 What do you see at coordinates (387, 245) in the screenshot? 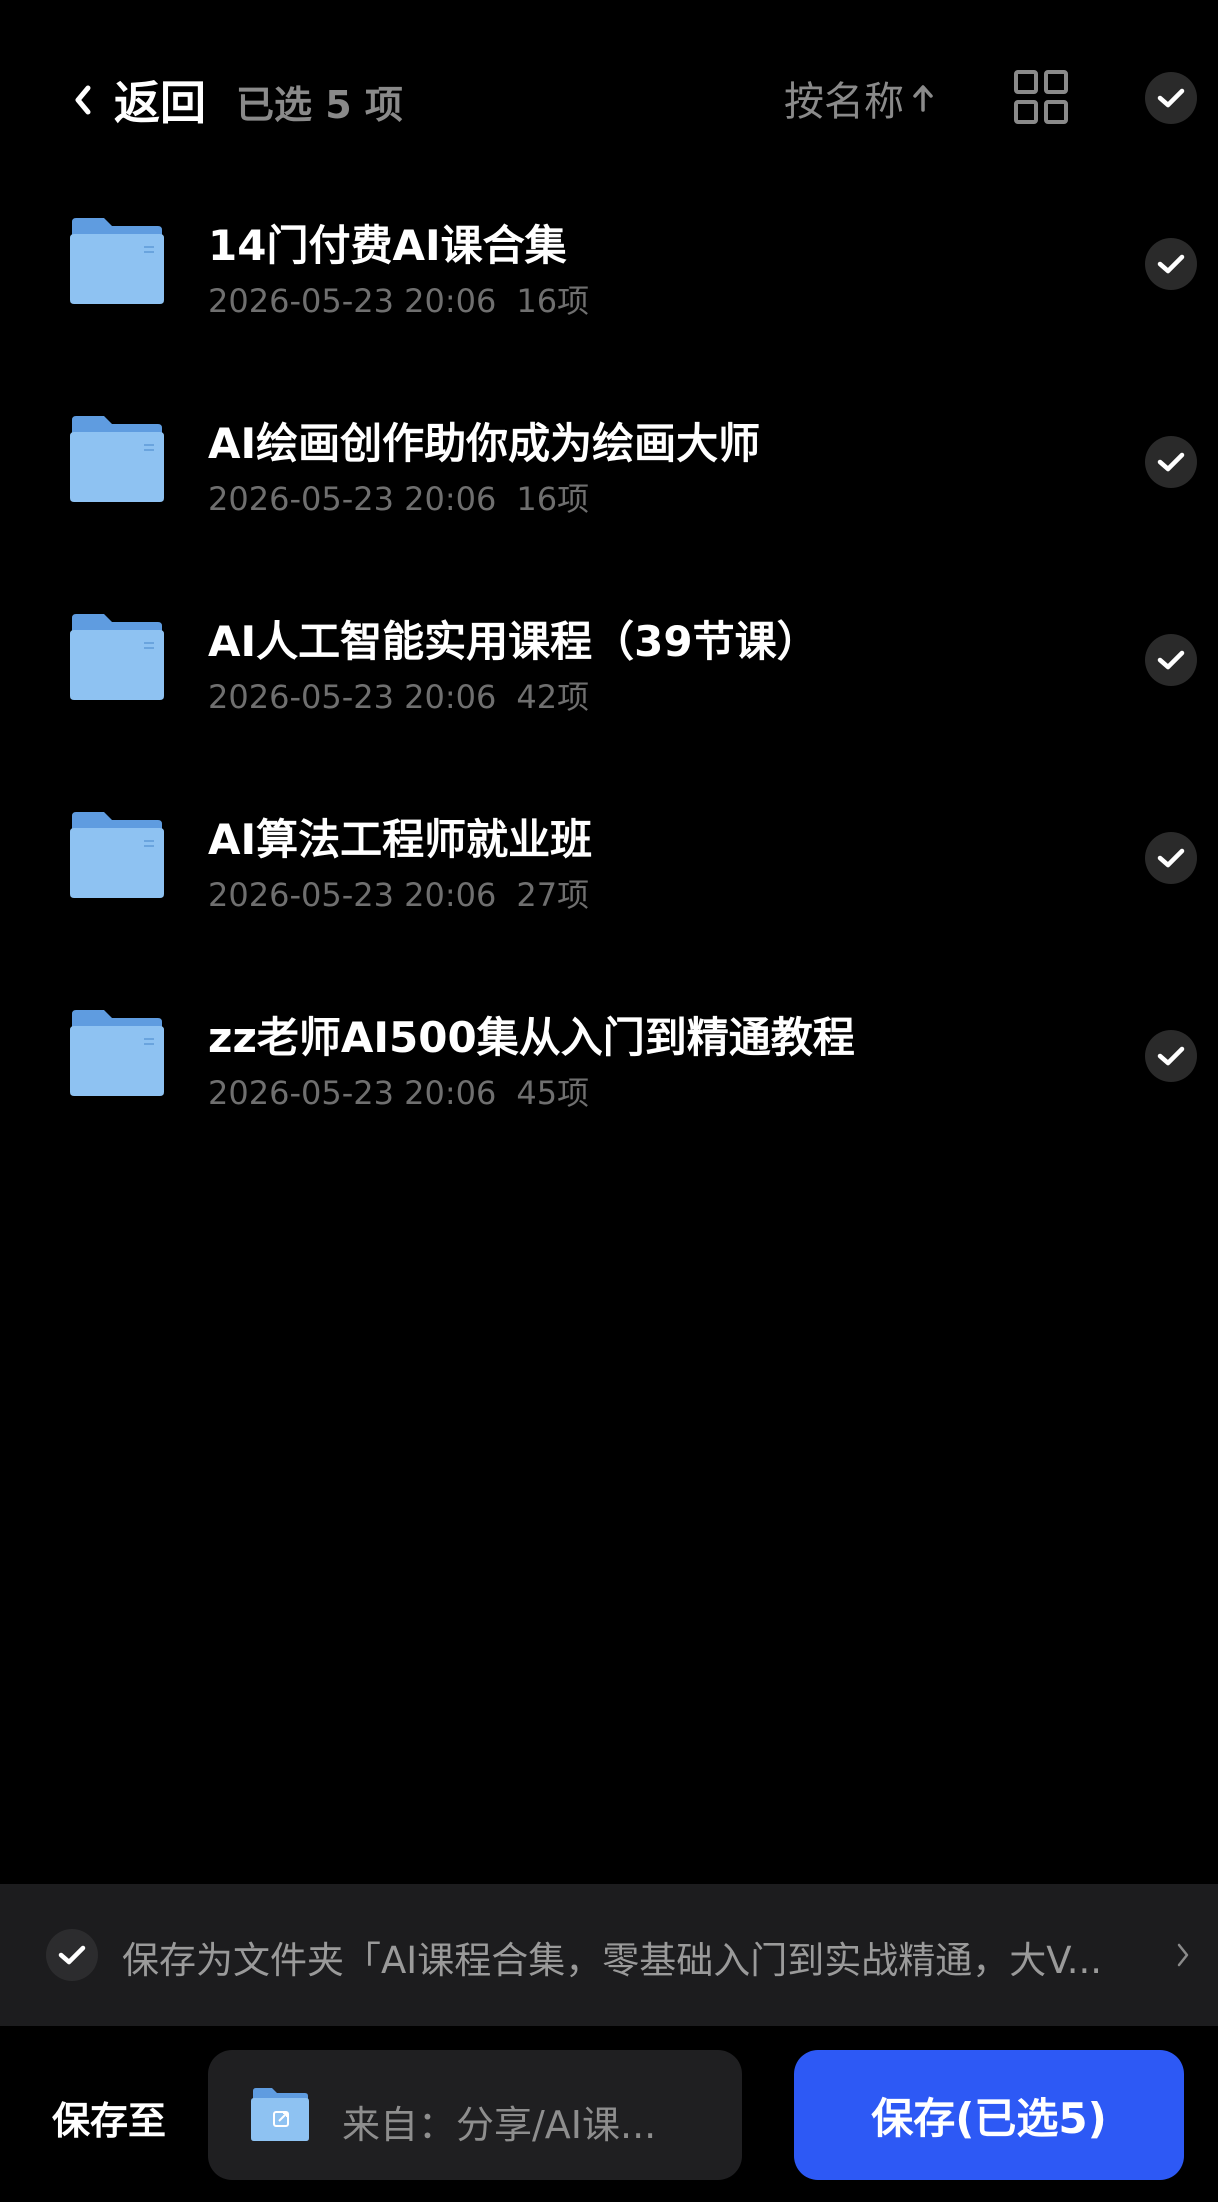
I see `folder-name: 14门付费AI课合集` at bounding box center [387, 245].